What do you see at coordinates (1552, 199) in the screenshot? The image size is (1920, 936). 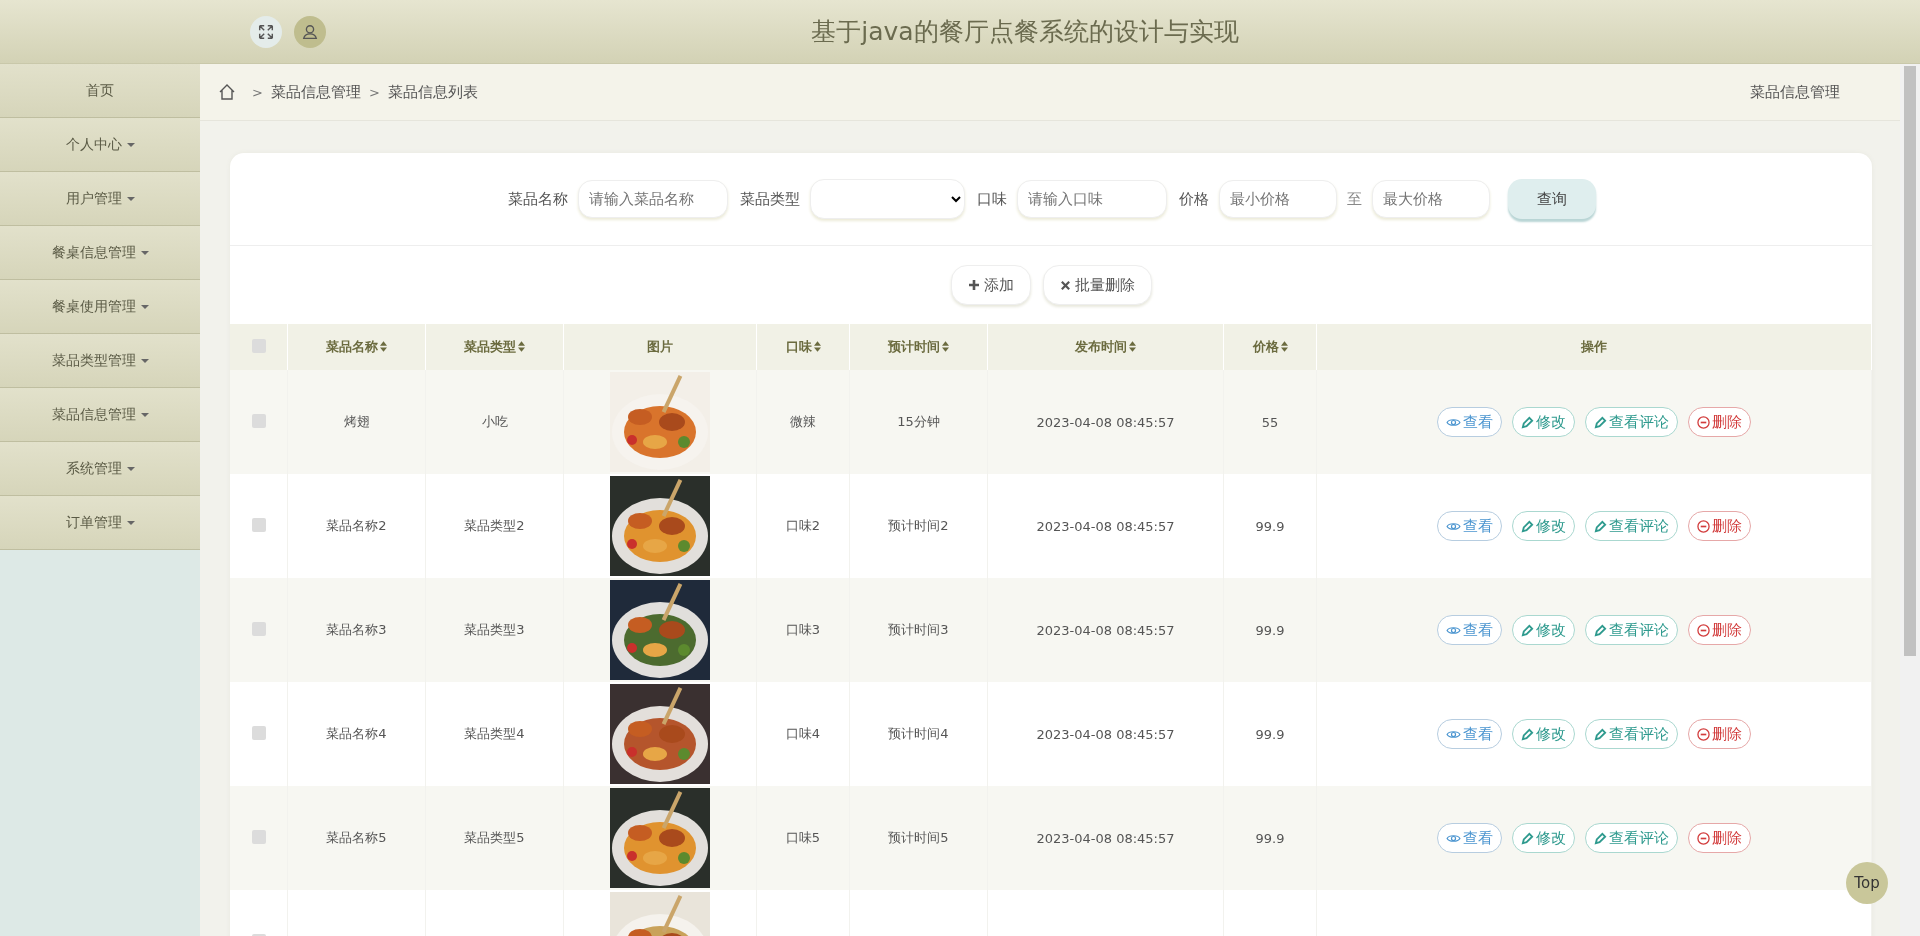 I see `search-button: 查询` at bounding box center [1552, 199].